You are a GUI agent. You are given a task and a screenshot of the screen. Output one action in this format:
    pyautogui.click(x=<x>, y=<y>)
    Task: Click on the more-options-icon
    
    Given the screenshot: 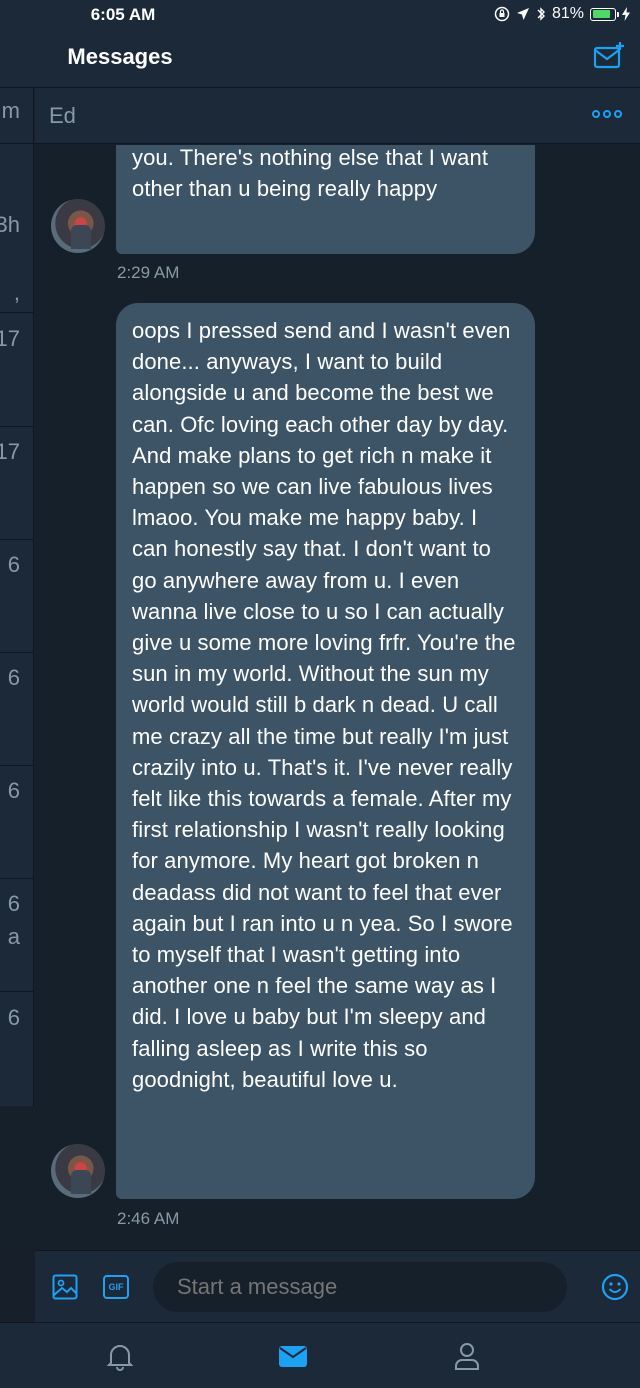 What is the action you would take?
    pyautogui.click(x=607, y=114)
    